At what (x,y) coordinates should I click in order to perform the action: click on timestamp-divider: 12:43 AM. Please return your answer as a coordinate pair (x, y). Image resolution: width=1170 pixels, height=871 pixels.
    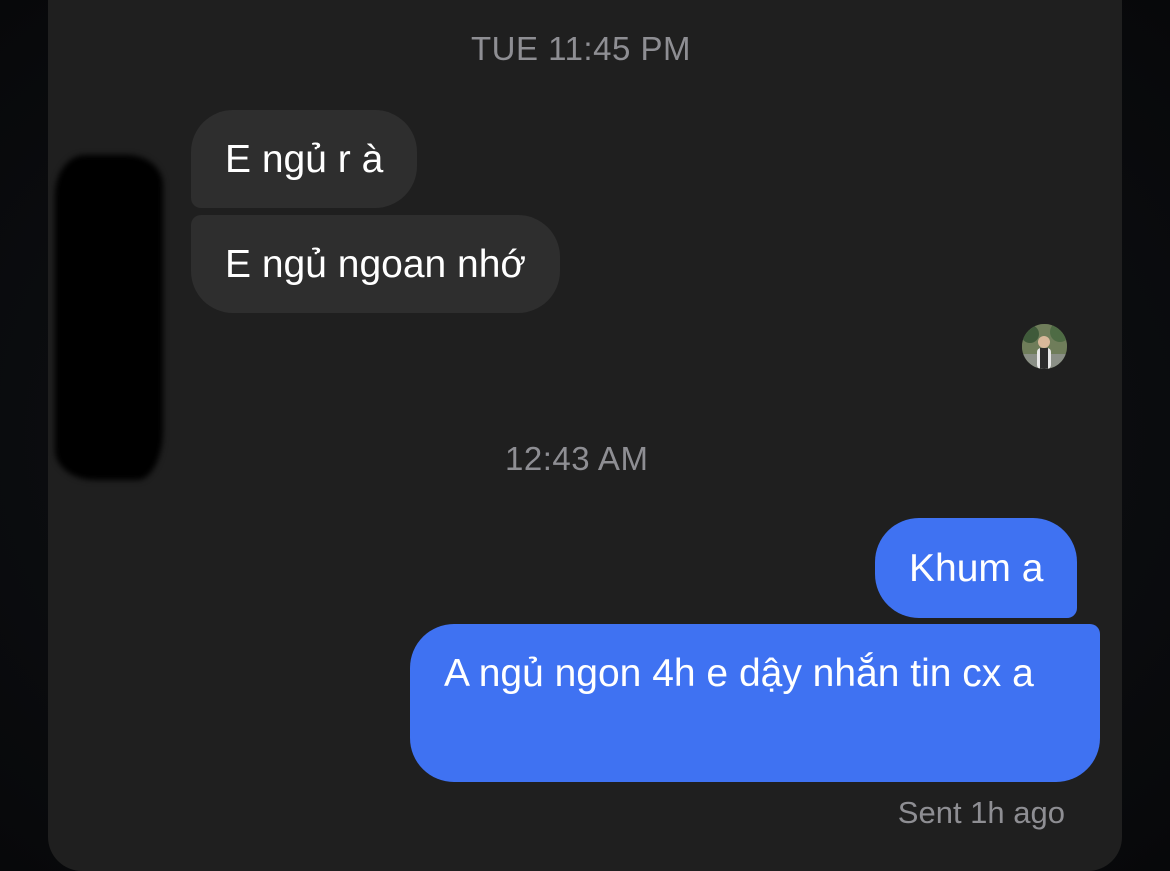
    Looking at the image, I should click on (577, 458).